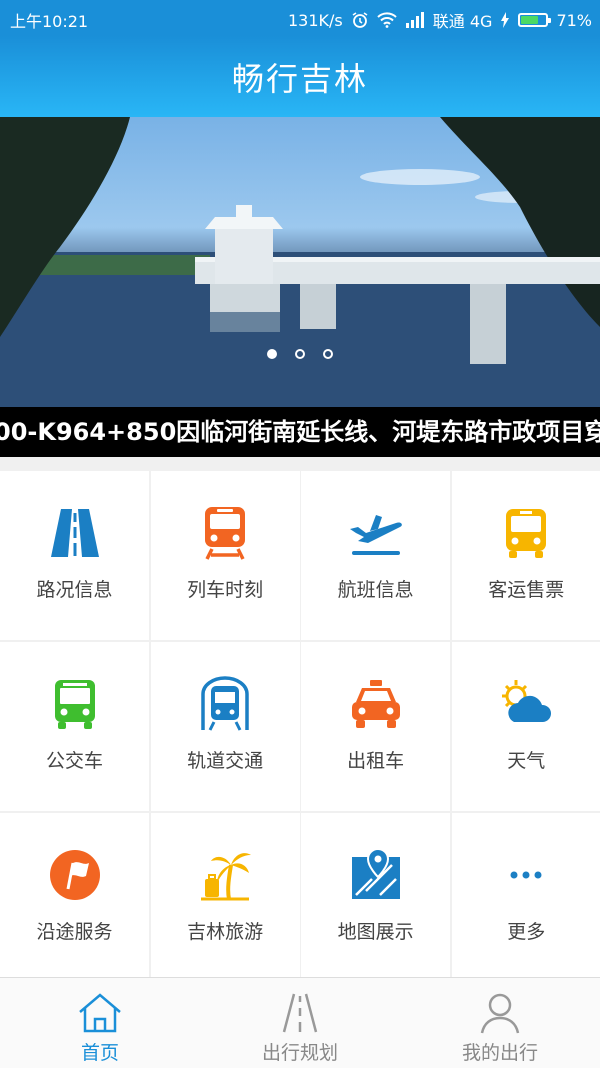 The image size is (600, 1068). I want to click on grid-item-city-bus: 公交车, so click(74, 726).